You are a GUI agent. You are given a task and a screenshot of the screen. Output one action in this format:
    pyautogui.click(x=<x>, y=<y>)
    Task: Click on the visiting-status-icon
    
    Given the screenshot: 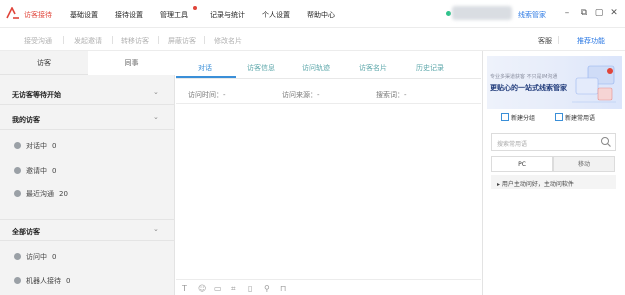 What is the action you would take?
    pyautogui.click(x=17, y=256)
    